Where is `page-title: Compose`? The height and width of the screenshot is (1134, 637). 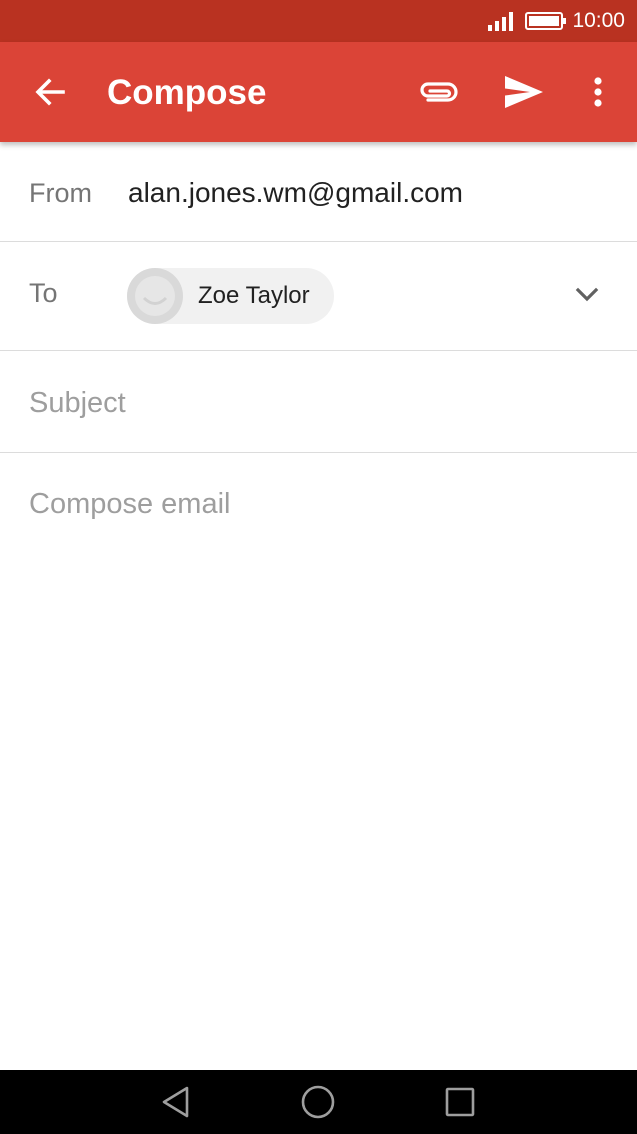
page-title: Compose is located at coordinates (187, 92).